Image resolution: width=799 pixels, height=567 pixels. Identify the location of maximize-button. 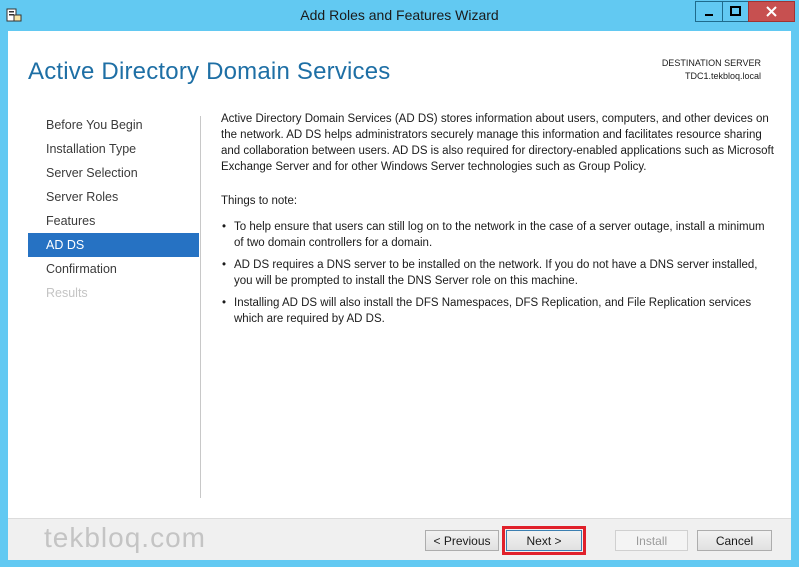
(735, 11).